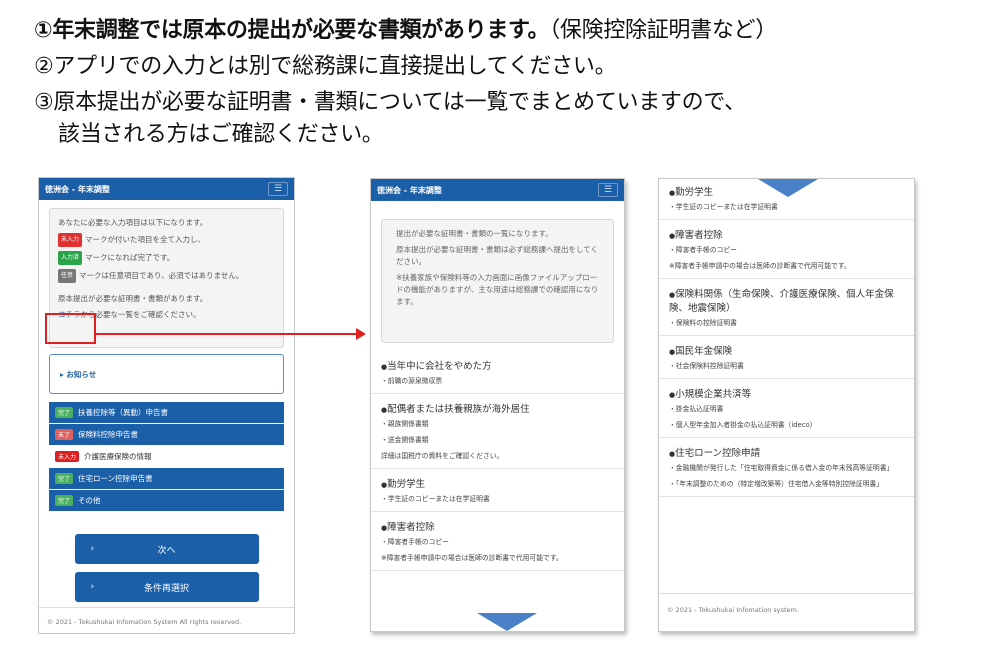  I want to click on list-item-label: 保険料控除申告書, so click(108, 434).